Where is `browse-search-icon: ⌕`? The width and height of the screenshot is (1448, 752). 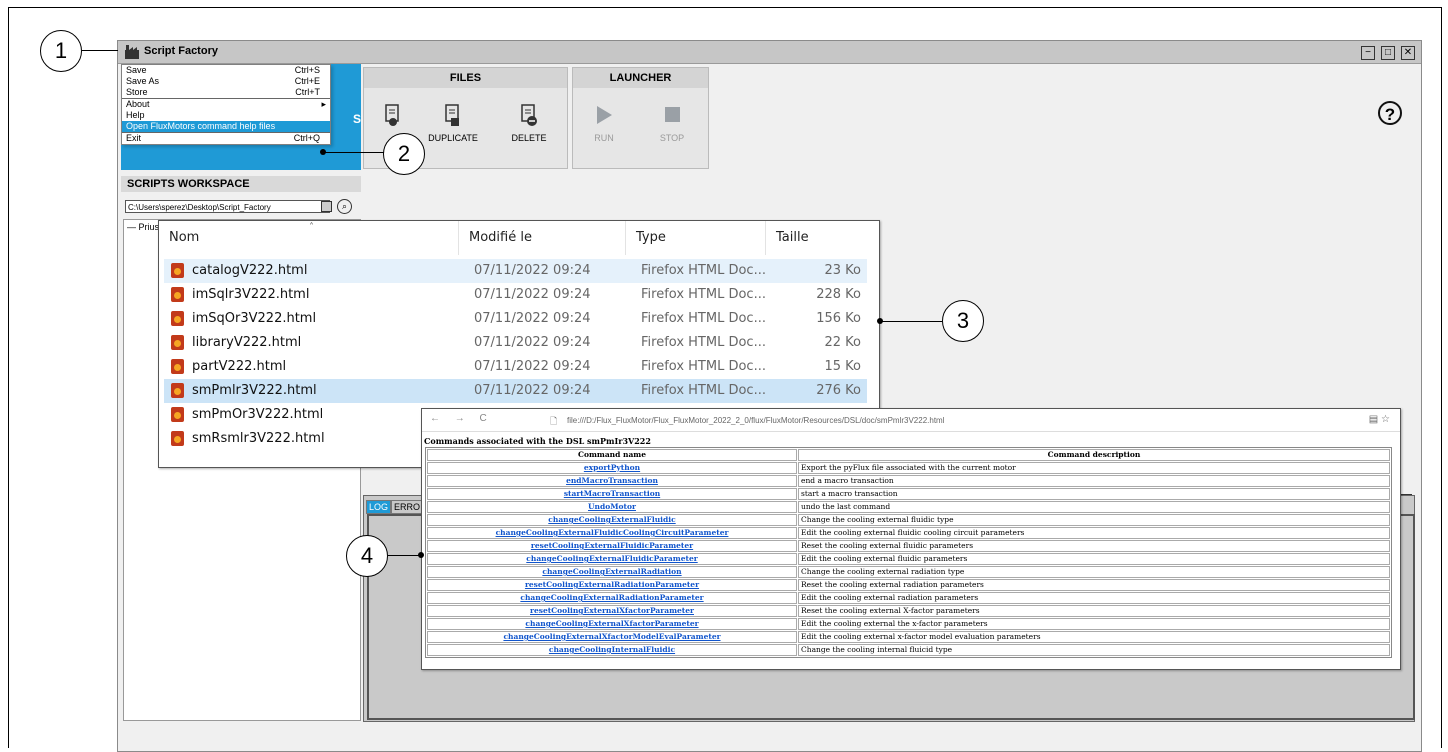
browse-search-icon: ⌕ is located at coordinates (344, 206).